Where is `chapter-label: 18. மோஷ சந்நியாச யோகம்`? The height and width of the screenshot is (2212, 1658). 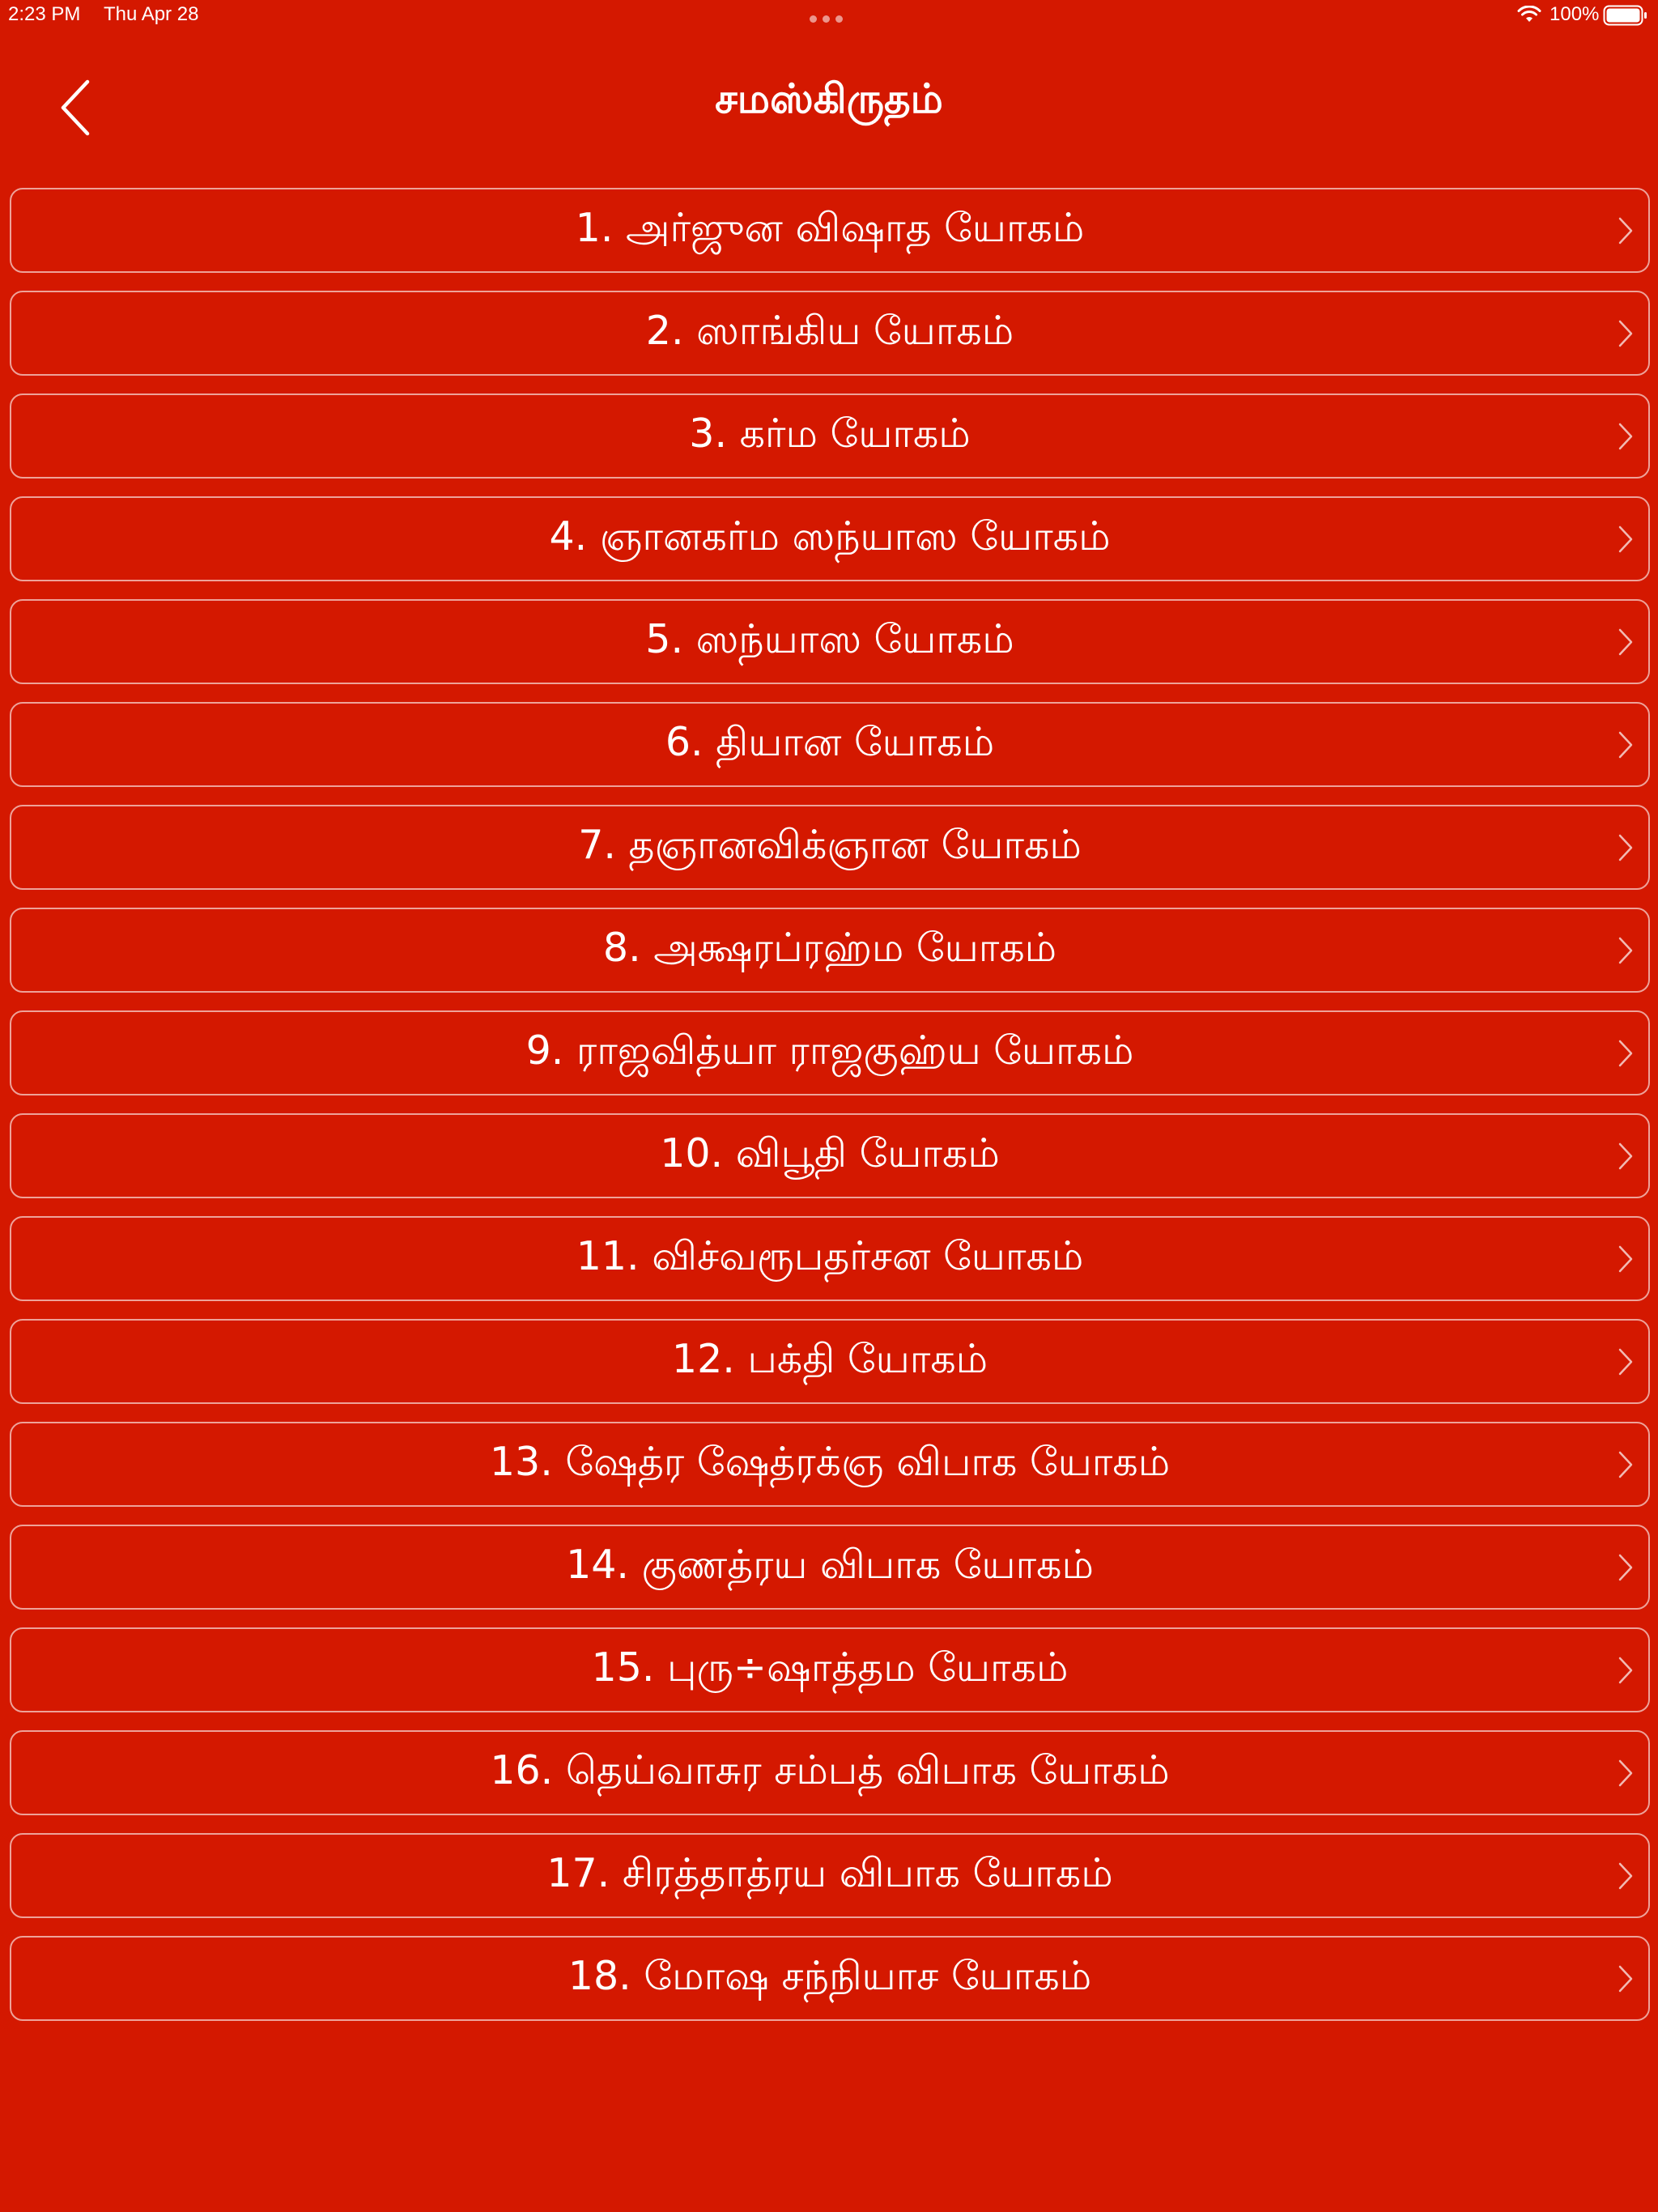
chapter-label: 18. மோஷ சந்நியாச யோகம் is located at coordinates (830, 1976).